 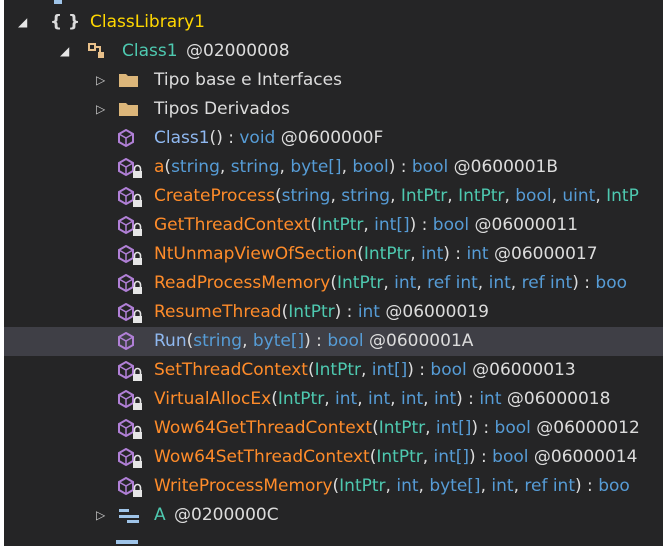 I want to click on nested-type-token: @0200000C, so click(x=226, y=515).